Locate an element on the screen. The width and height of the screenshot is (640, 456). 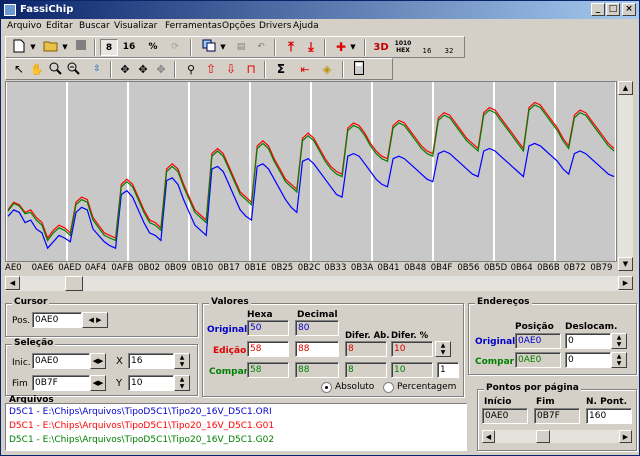
select-region-icon: ✥ is located at coordinates (125, 69).